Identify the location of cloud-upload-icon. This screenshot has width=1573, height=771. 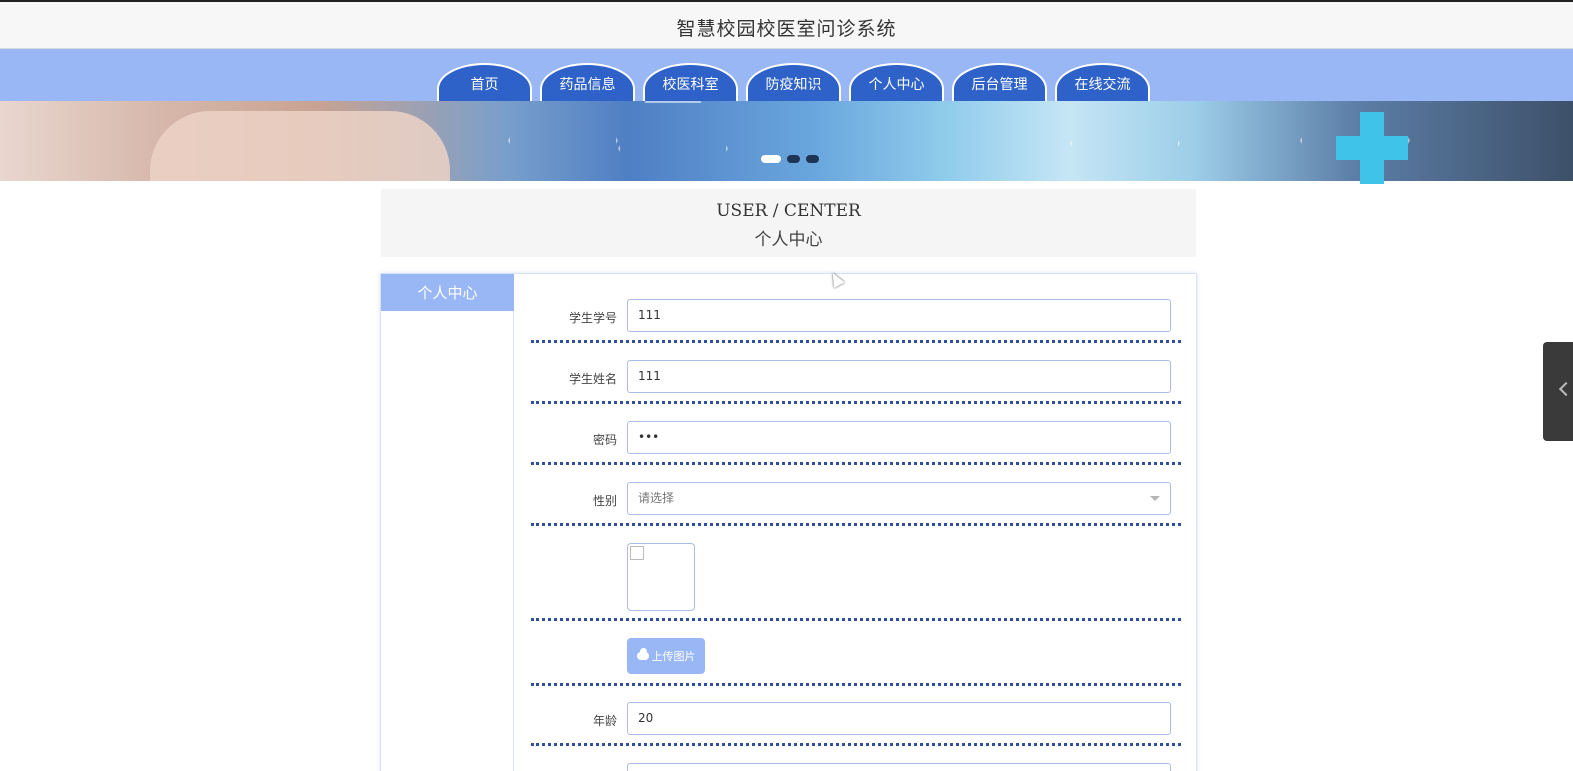
(642, 654).